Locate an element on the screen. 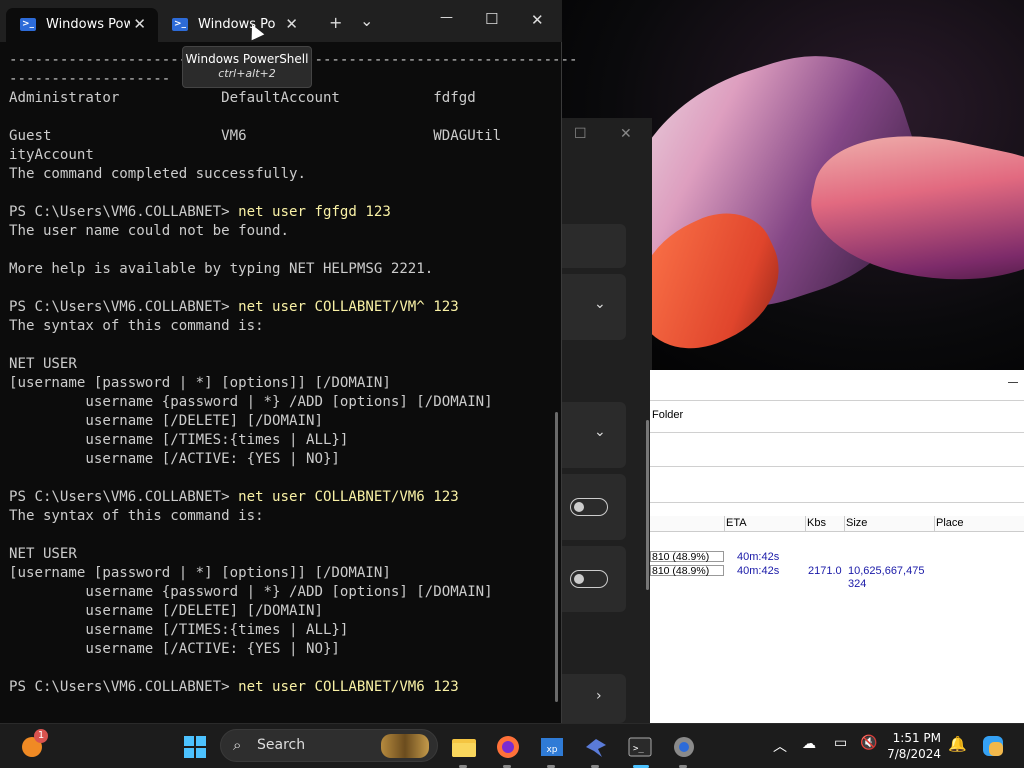 The width and height of the screenshot is (1024, 768). gear-icon is located at coordinates (684, 747).